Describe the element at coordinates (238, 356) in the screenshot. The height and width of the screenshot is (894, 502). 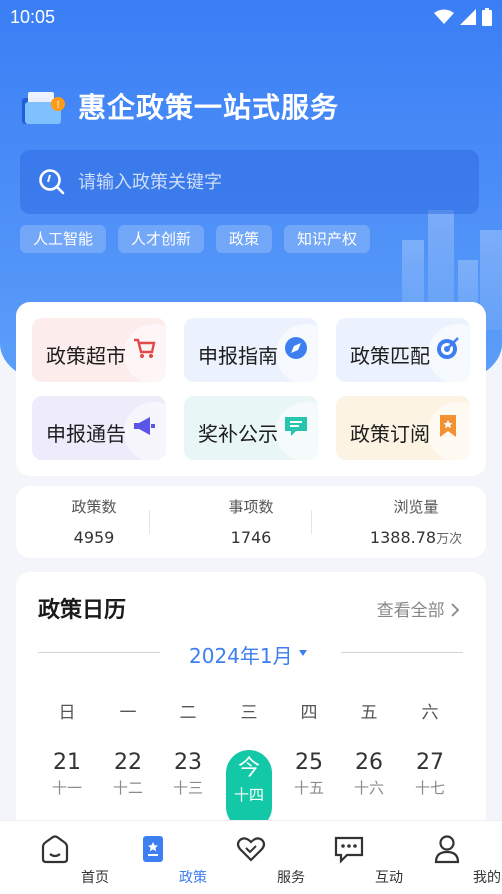
I see `service-label: 申报指南` at that location.